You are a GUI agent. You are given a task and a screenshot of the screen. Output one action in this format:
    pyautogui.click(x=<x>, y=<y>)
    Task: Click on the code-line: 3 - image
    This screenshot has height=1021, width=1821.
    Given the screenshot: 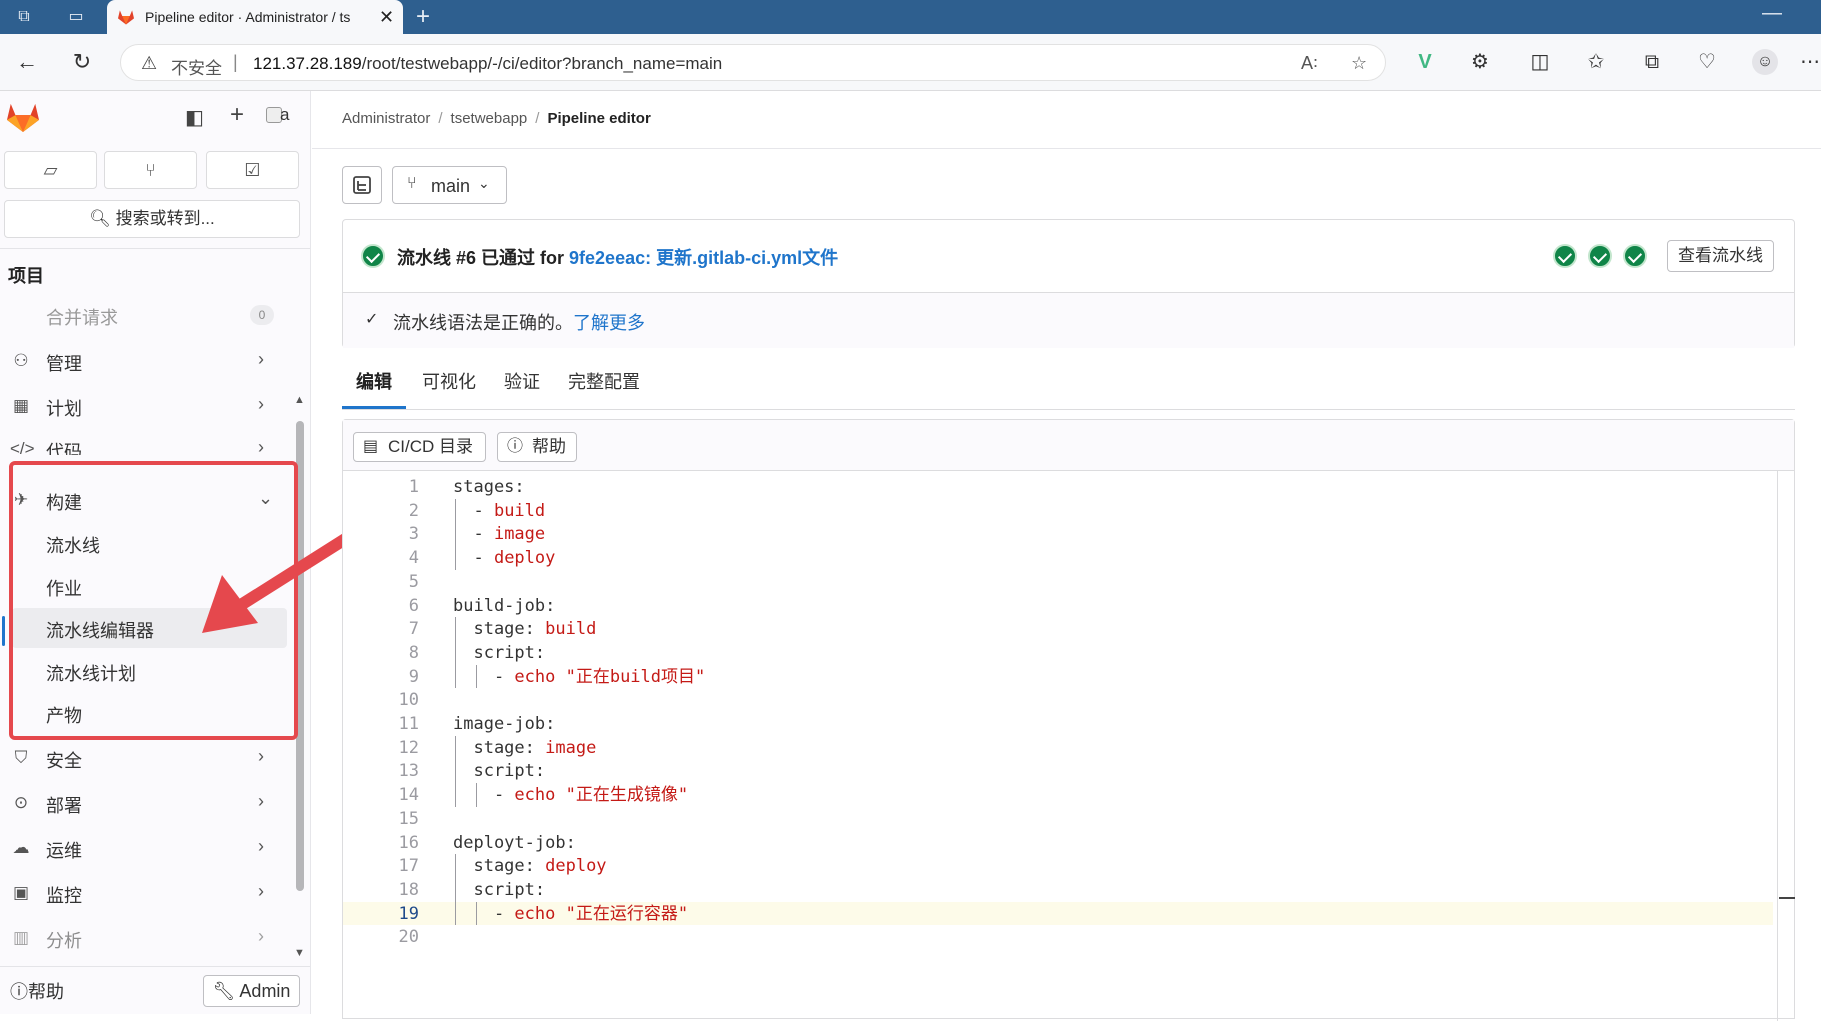 What is the action you would take?
    pyautogui.click(x=1058, y=534)
    